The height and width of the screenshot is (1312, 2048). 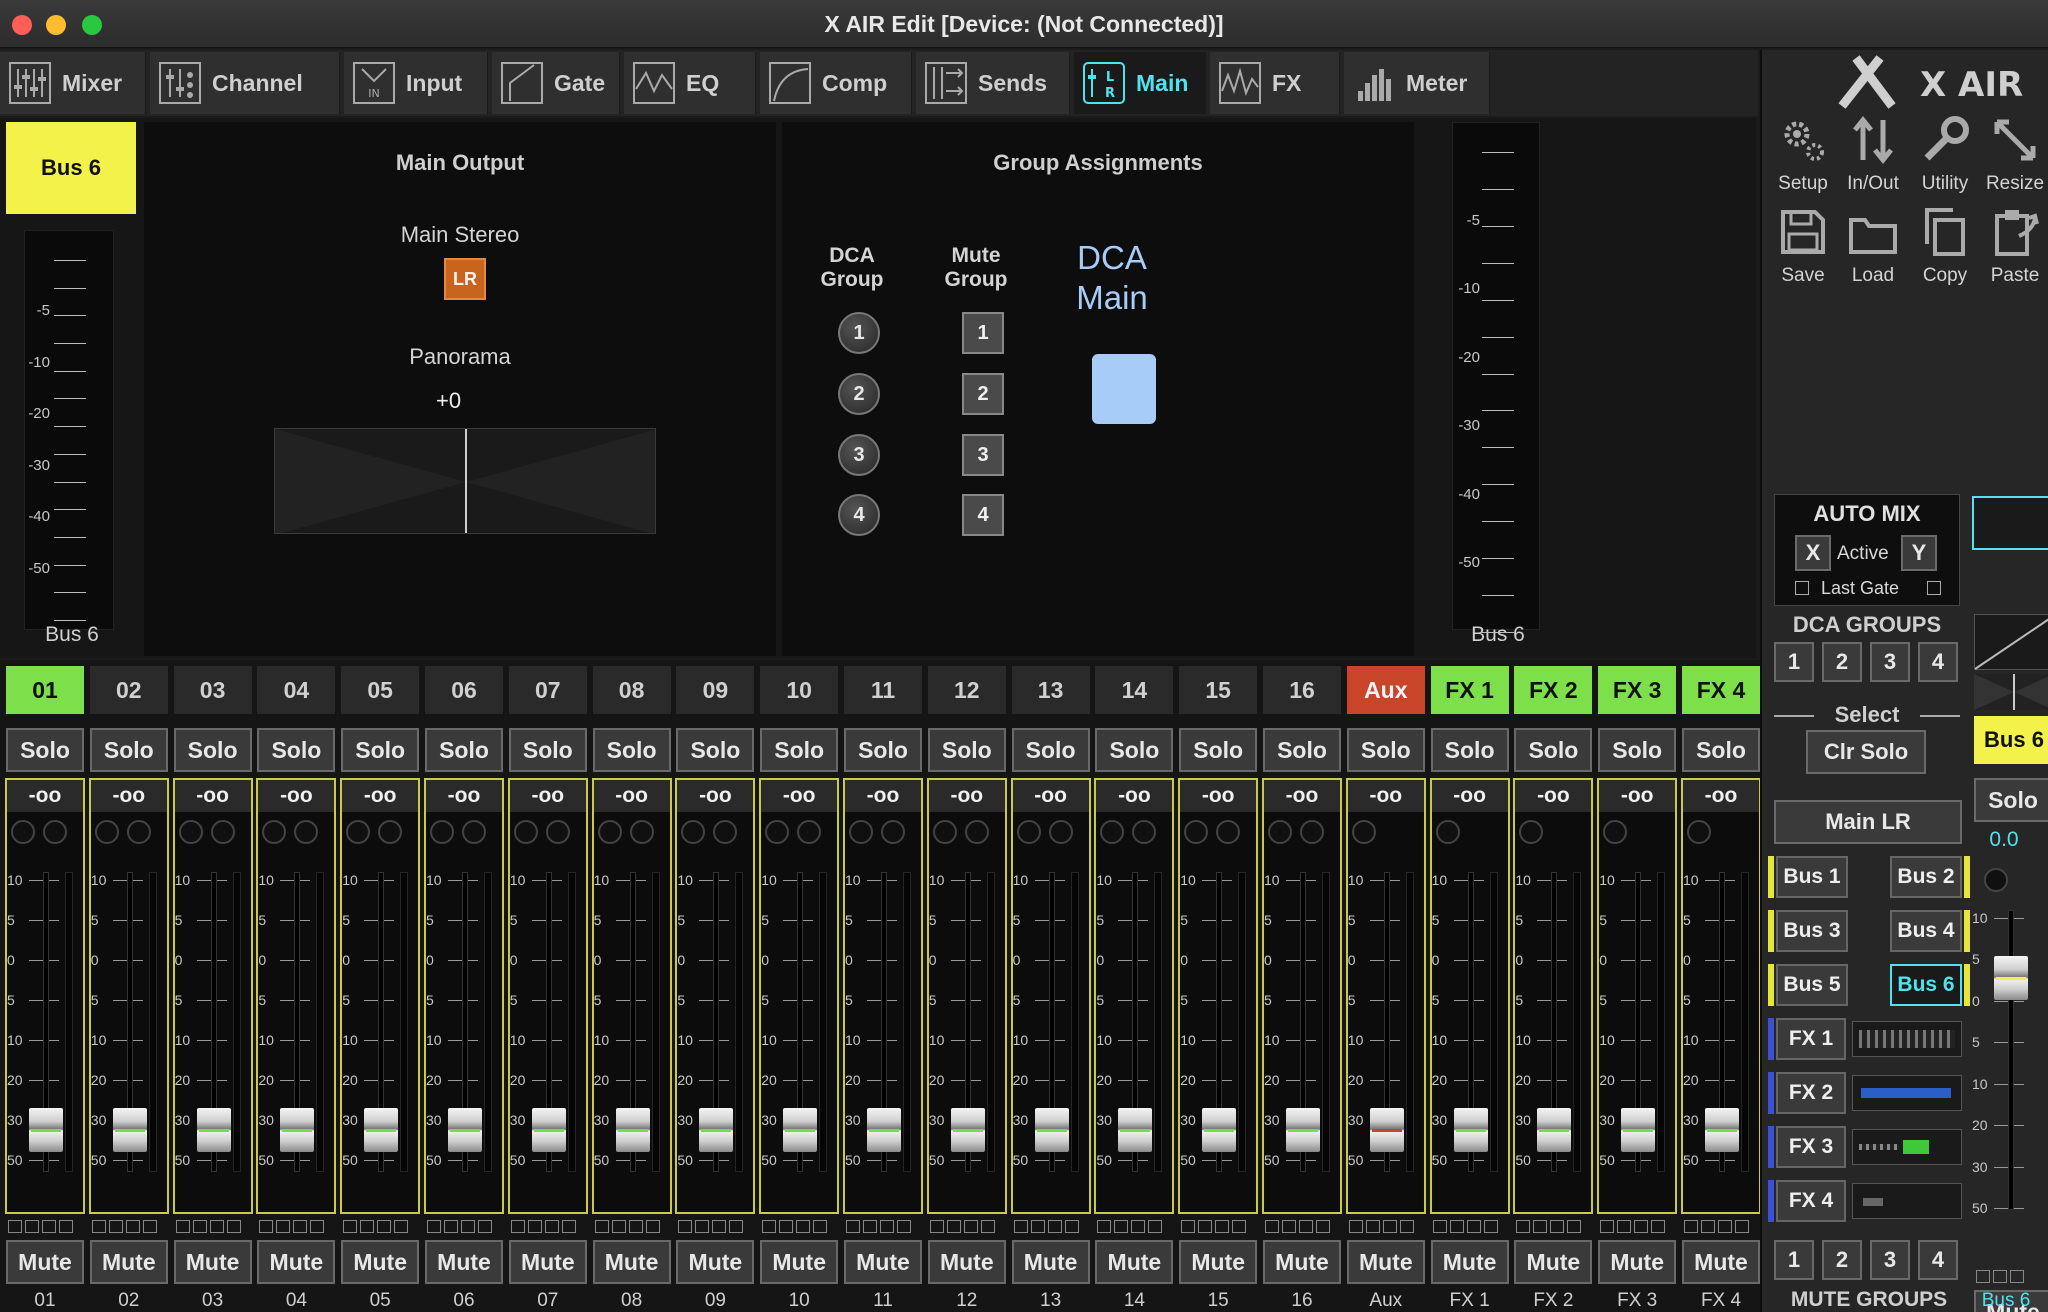 What do you see at coordinates (1469, 690) in the screenshot?
I see `channel-name: FX 1` at bounding box center [1469, 690].